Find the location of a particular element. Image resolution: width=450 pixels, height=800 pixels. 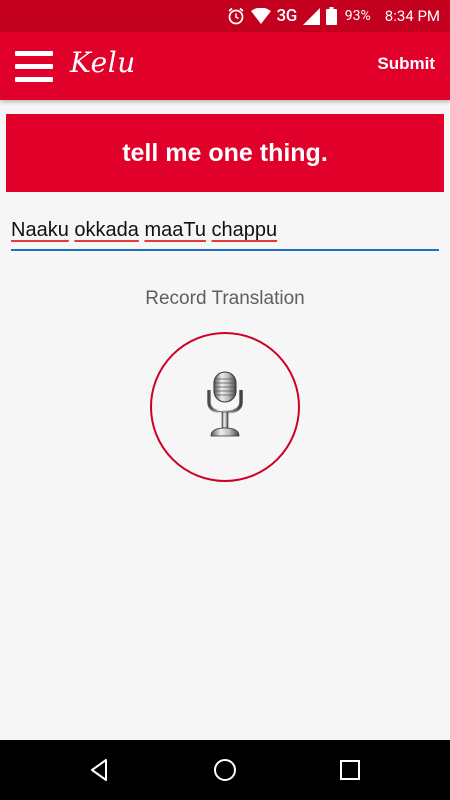

cell-signal-icon is located at coordinates (311, 16).